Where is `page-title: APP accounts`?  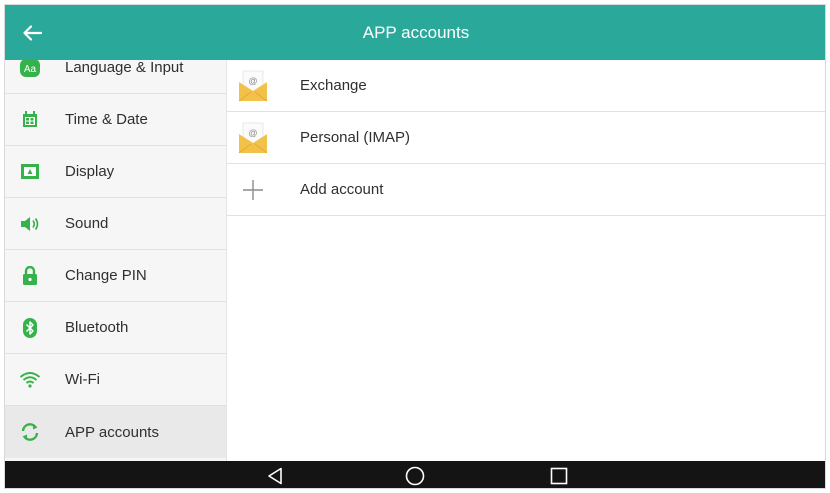
page-title: APP accounts is located at coordinates (416, 32).